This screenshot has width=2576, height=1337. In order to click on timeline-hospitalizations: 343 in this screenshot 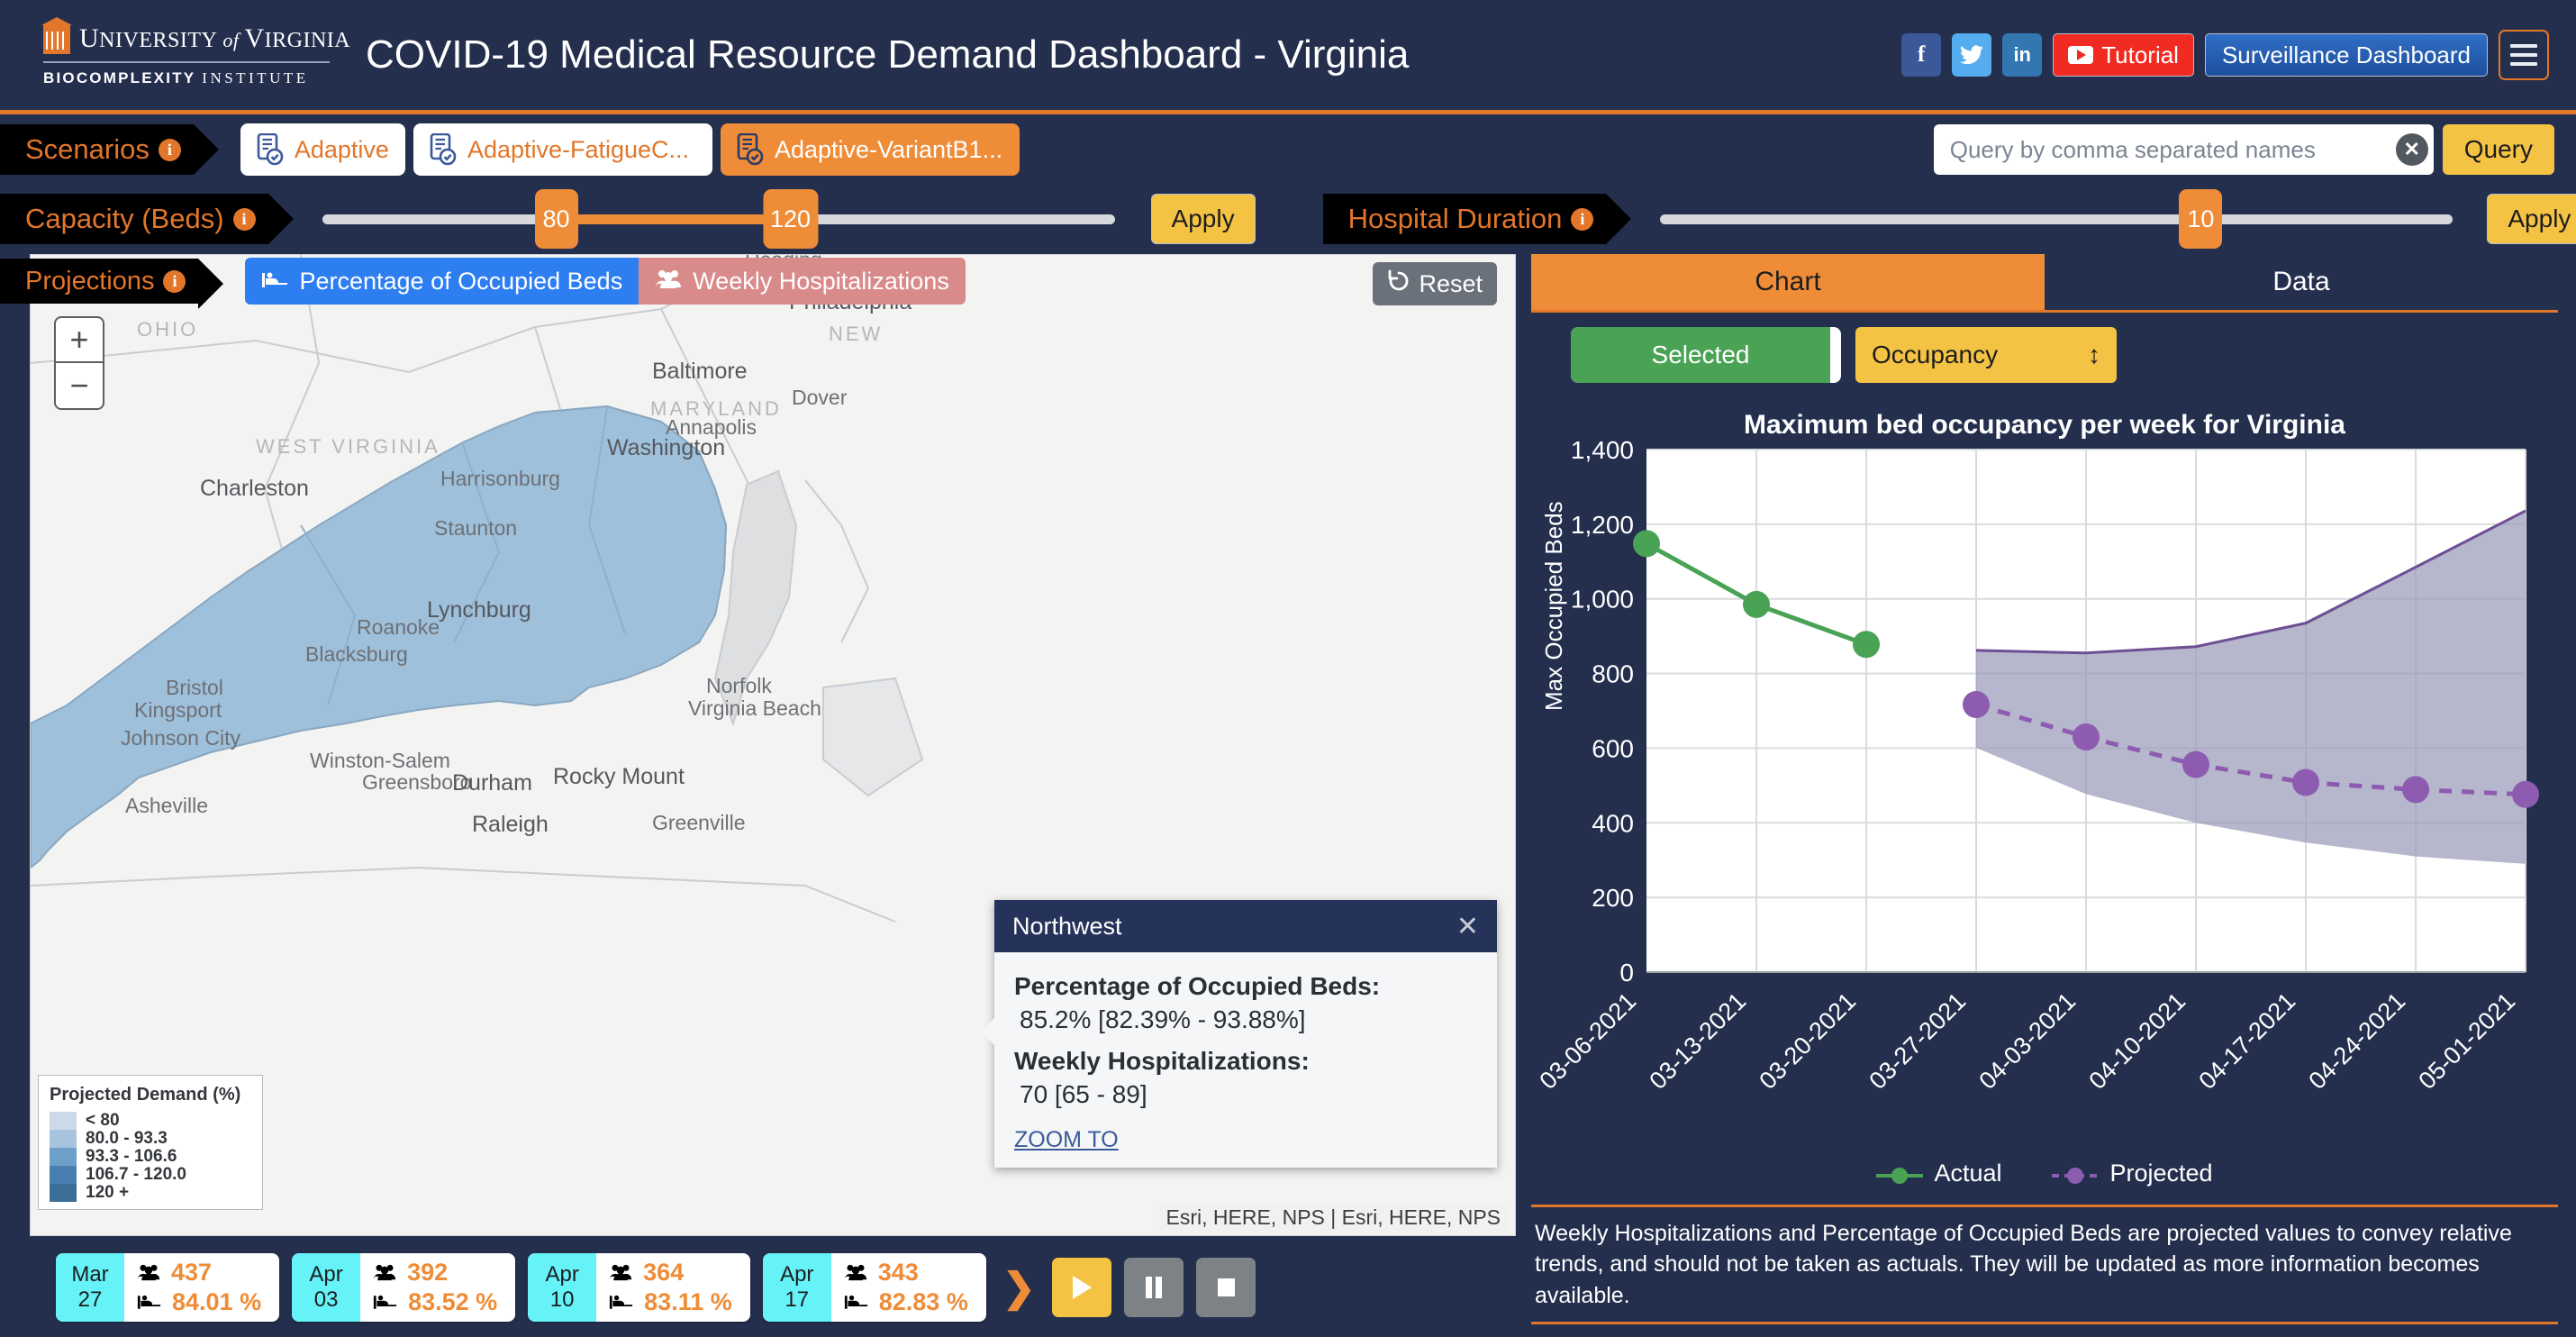, I will do `click(898, 1273)`.